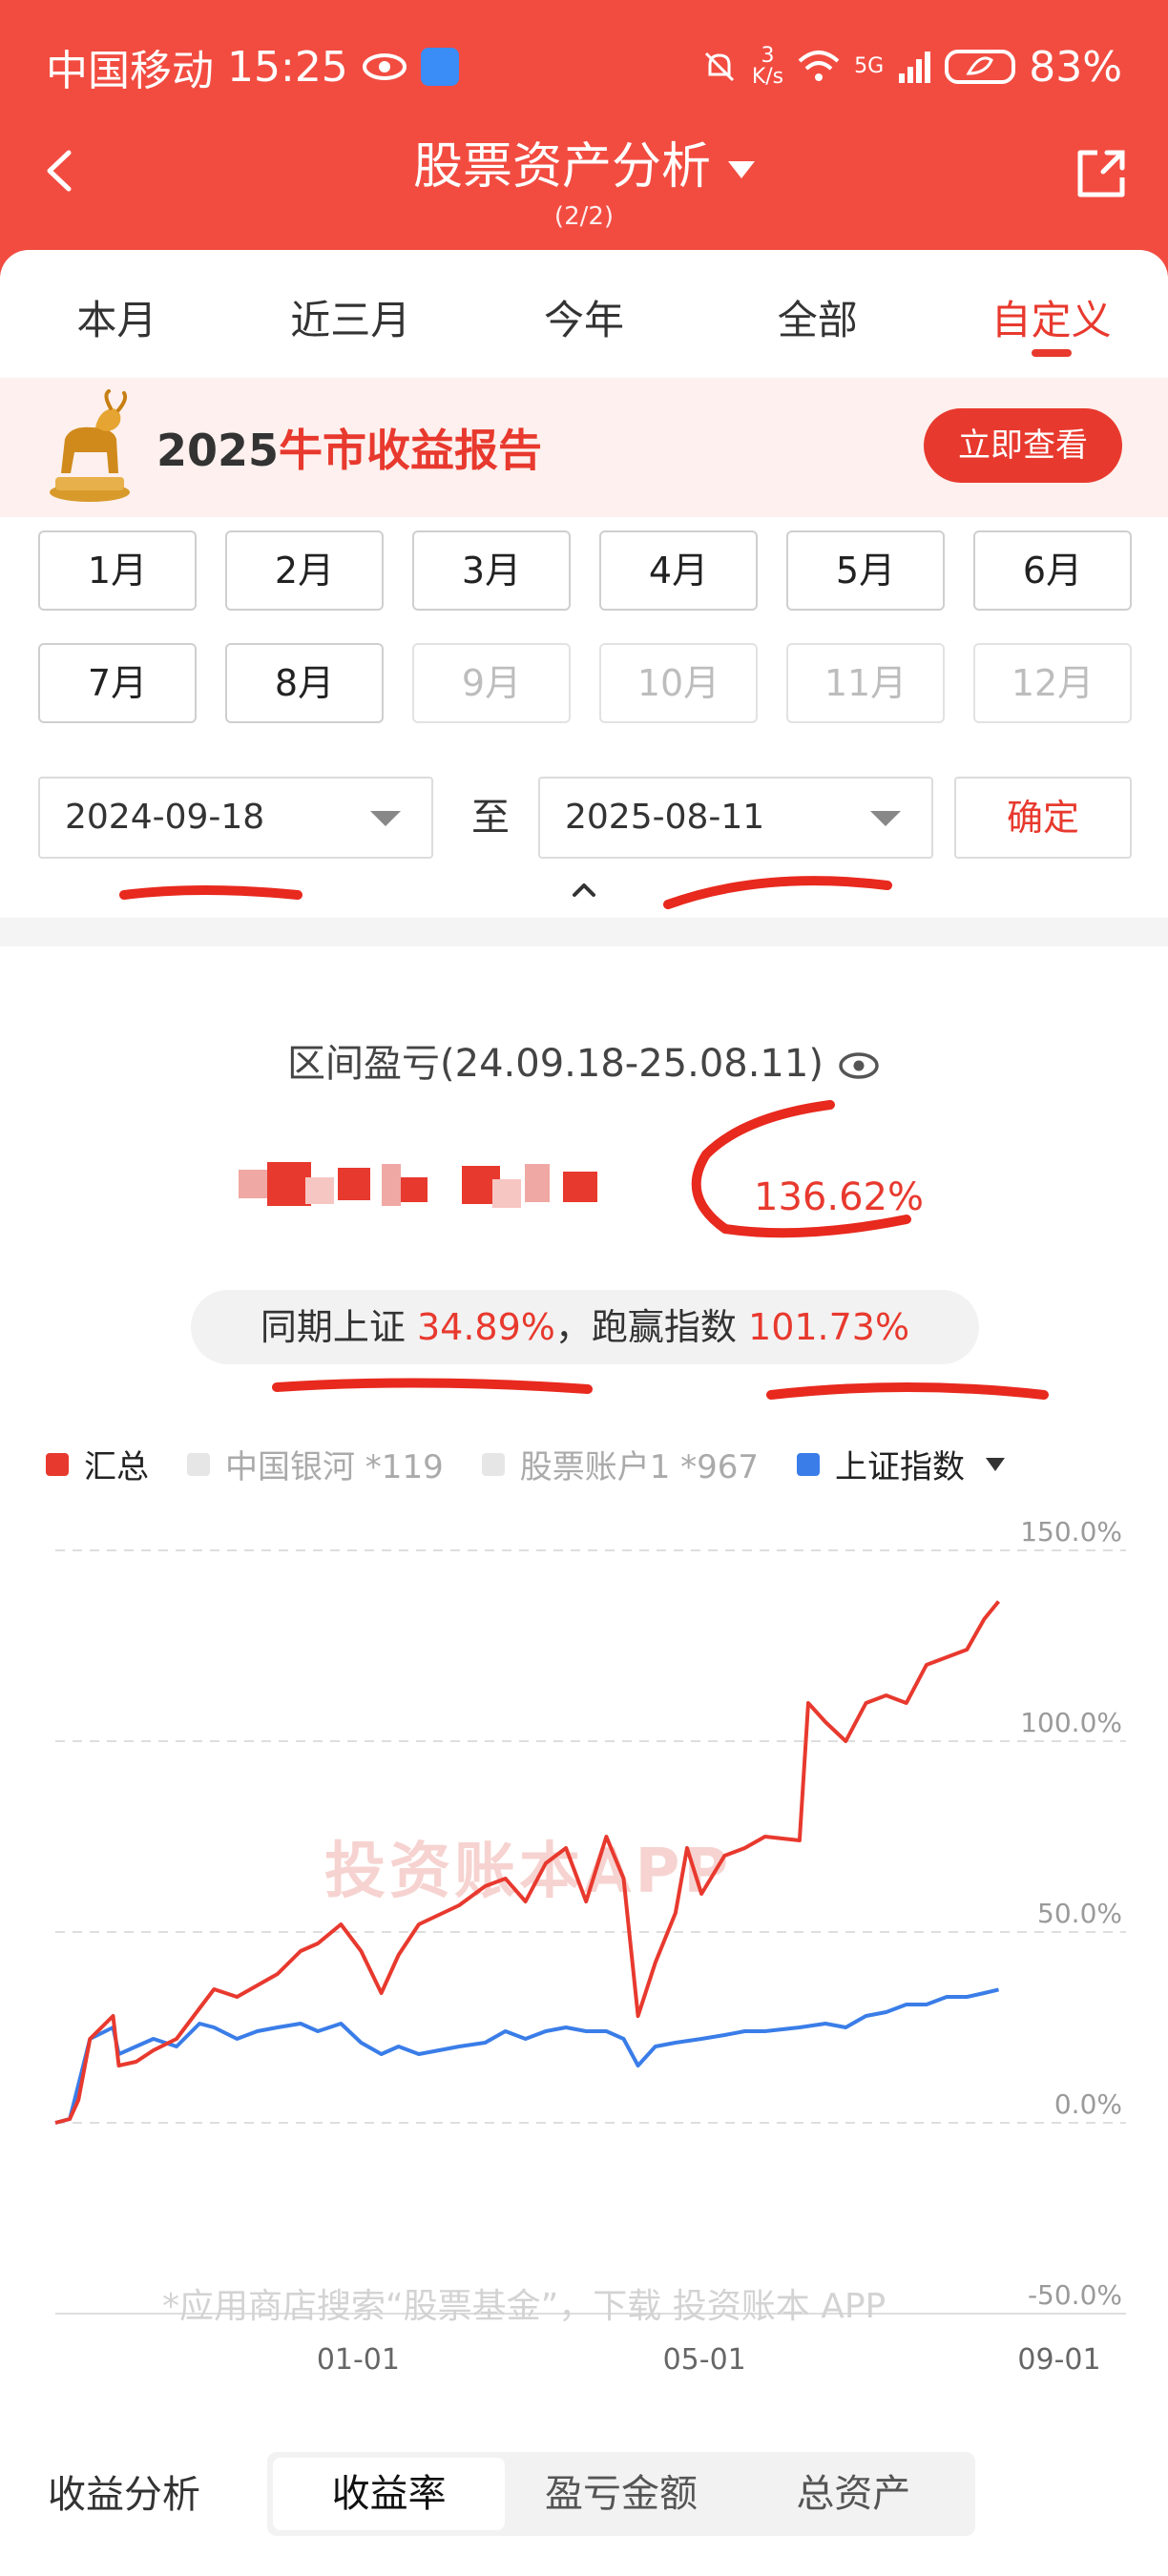 This screenshot has height=2576, width=1168. I want to click on legend-galaxy-account: 中国银河 *119, so click(315, 1464).